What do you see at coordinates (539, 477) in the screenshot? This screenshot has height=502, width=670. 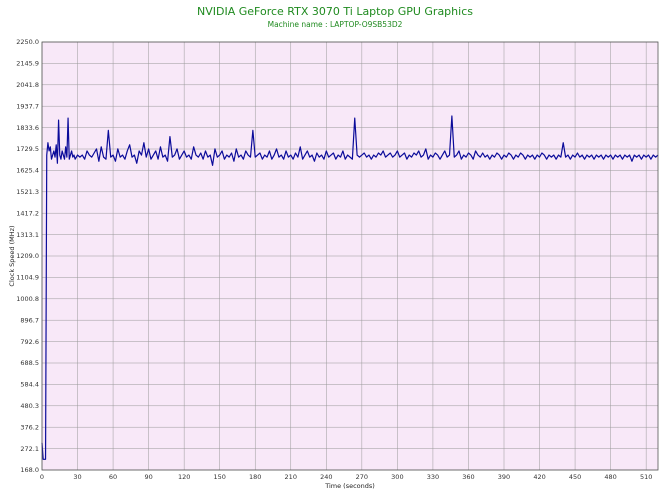 I see `x-tick-label: 420` at bounding box center [539, 477].